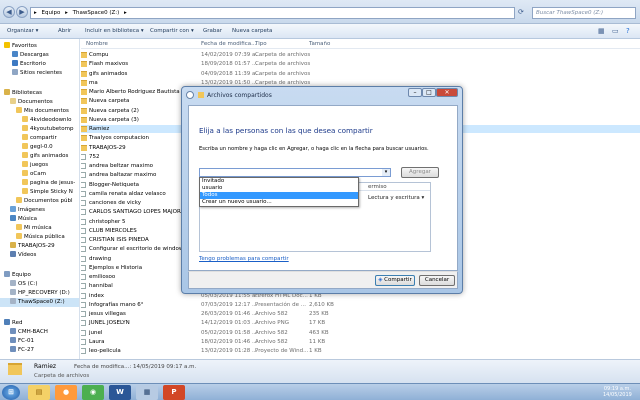 The width and height of the screenshot is (640, 400). Describe the element at coordinates (97, 295) in the screenshot. I see `file-name: index` at that location.